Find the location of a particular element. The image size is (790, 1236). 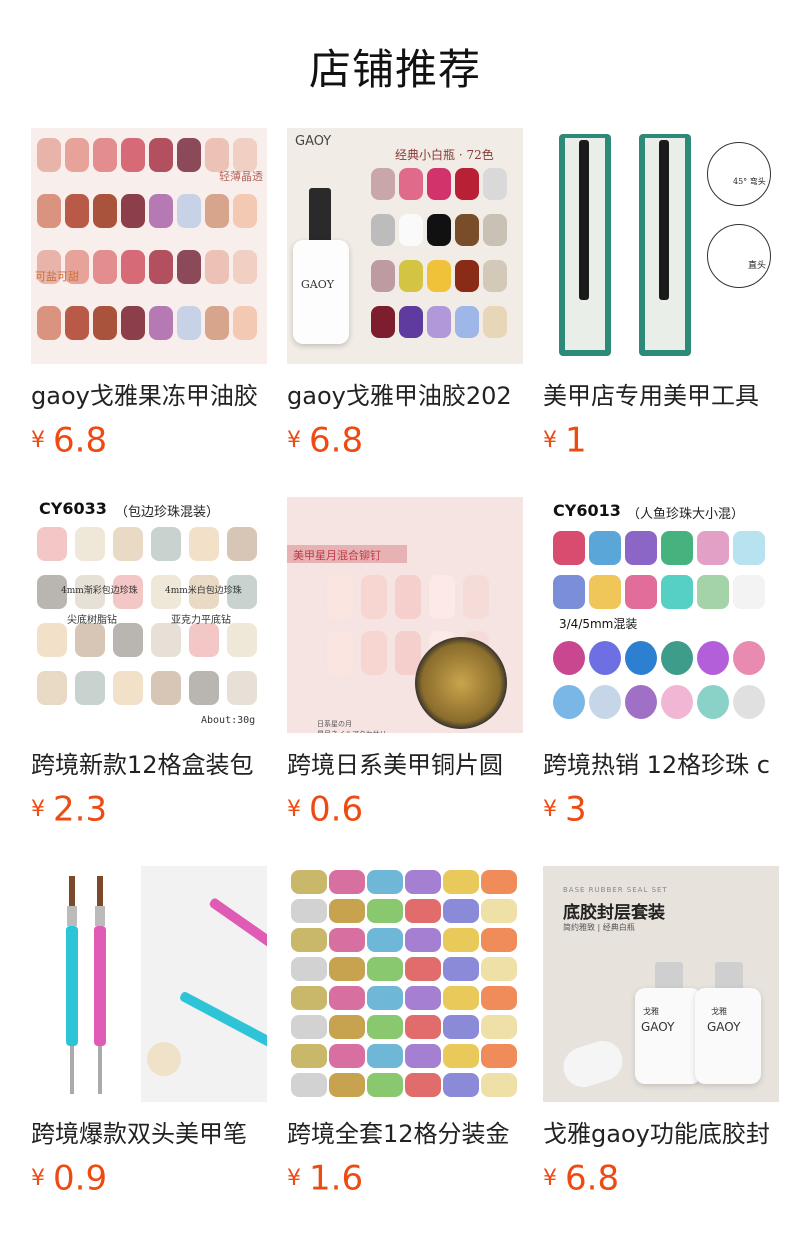

product-name: 美甲店专用美甲工具 is located at coordinates (661, 396).